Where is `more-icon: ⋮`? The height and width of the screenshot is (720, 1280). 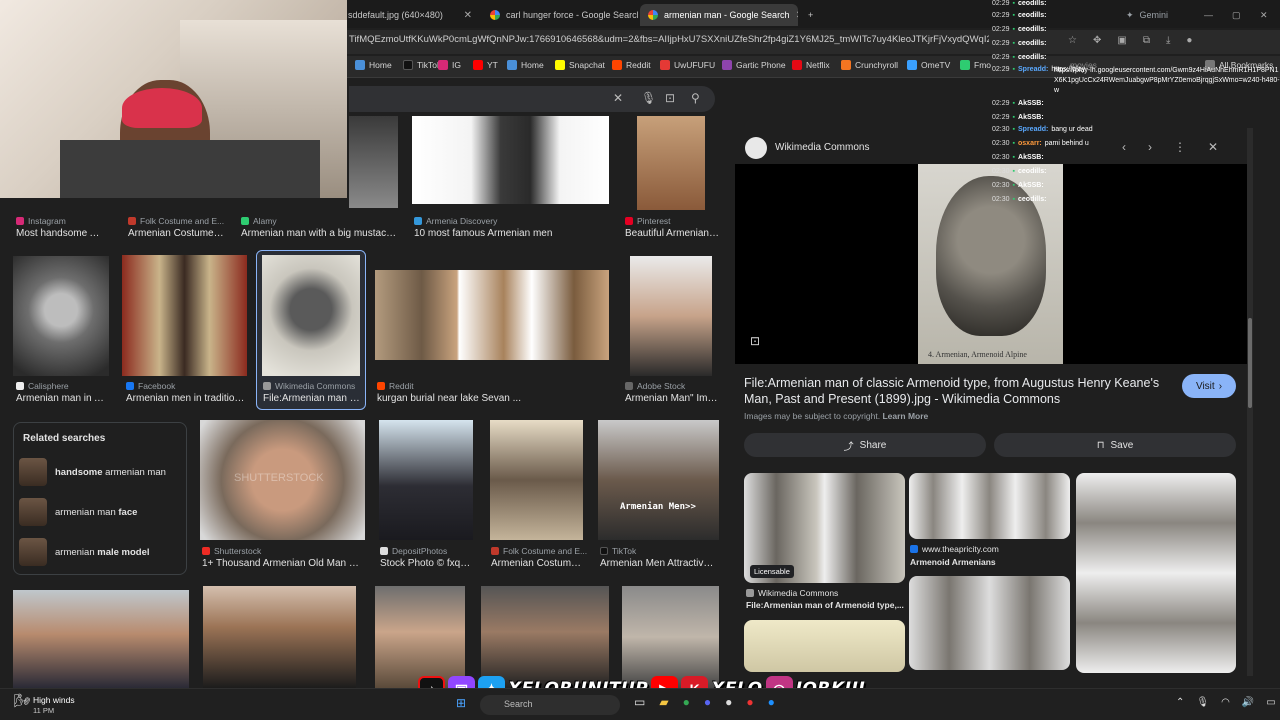
more-icon: ⋮ is located at coordinates (1180, 147).